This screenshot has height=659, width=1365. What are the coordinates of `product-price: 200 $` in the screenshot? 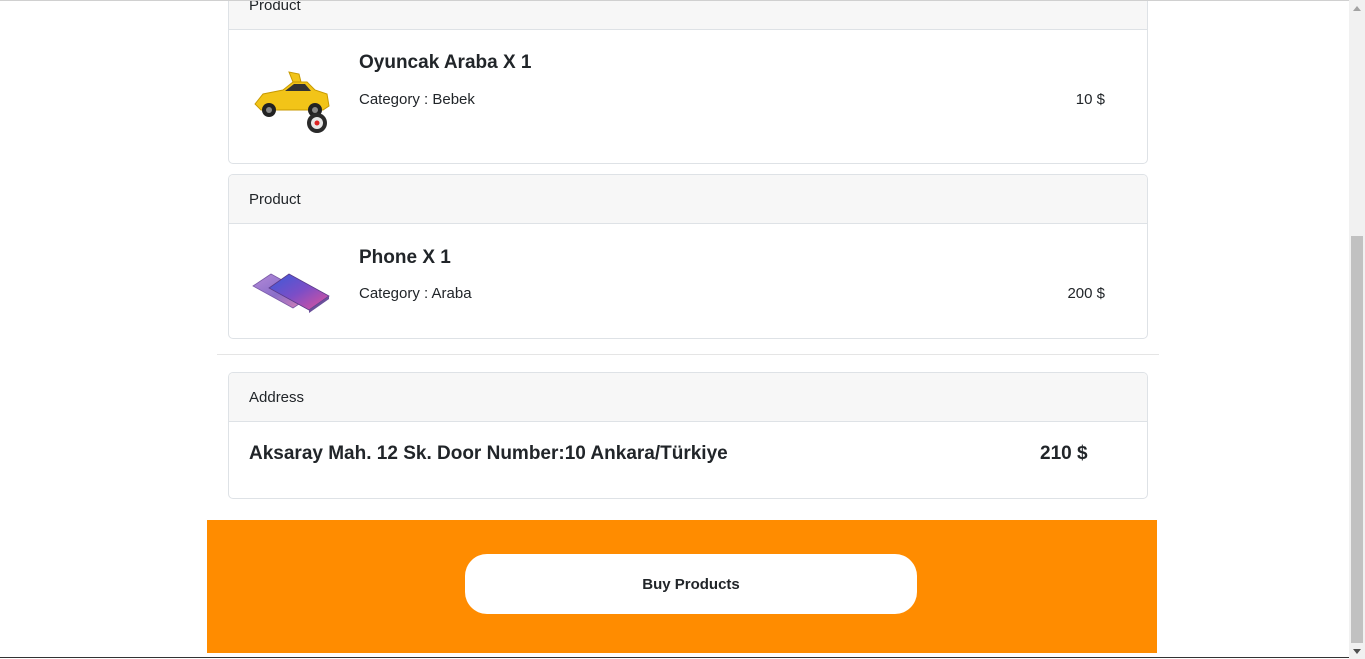 It's located at (1086, 293).